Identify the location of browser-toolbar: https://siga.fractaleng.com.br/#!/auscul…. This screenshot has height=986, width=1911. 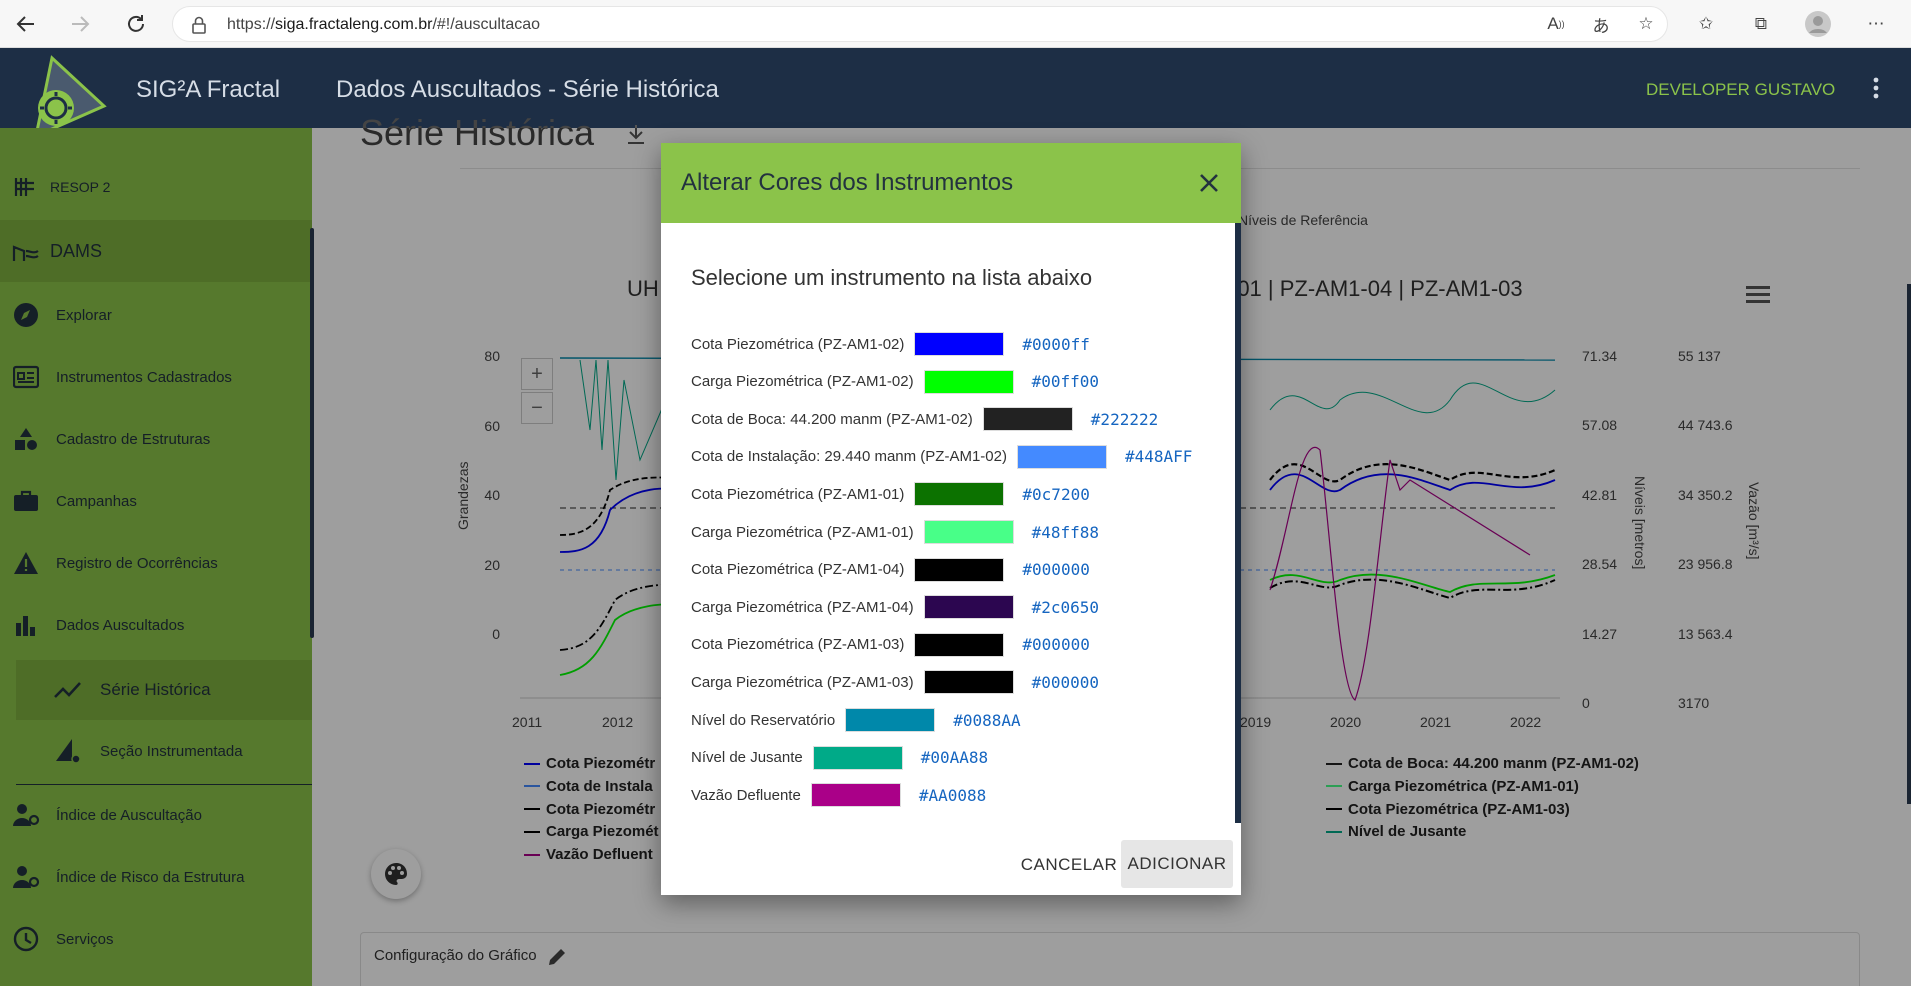
(955, 24).